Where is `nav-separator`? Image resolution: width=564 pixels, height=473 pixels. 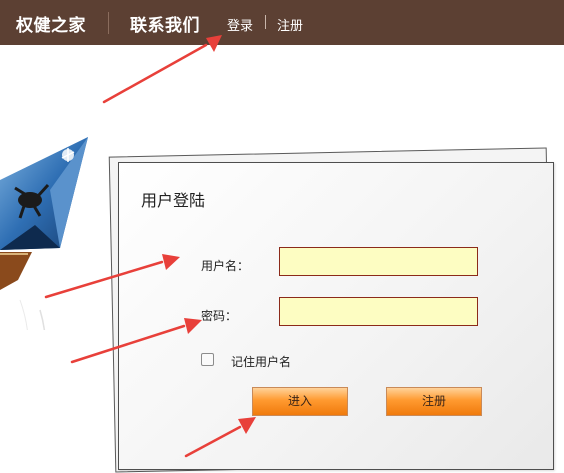
nav-separator is located at coordinates (265, 22).